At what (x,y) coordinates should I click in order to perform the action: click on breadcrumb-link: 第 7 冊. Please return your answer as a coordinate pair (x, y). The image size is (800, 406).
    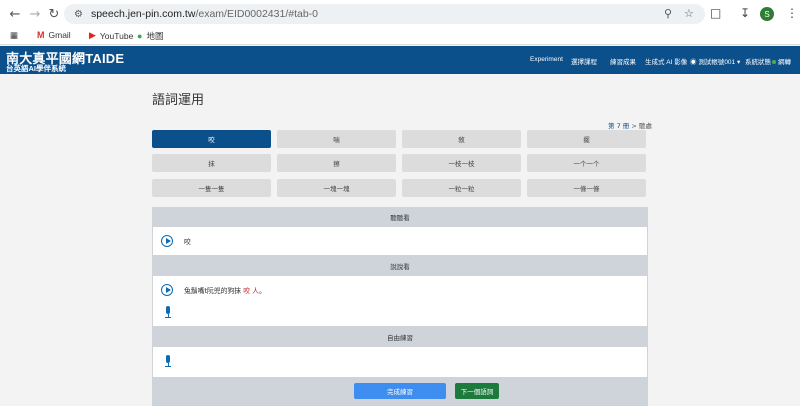
    Looking at the image, I should click on (618, 126).